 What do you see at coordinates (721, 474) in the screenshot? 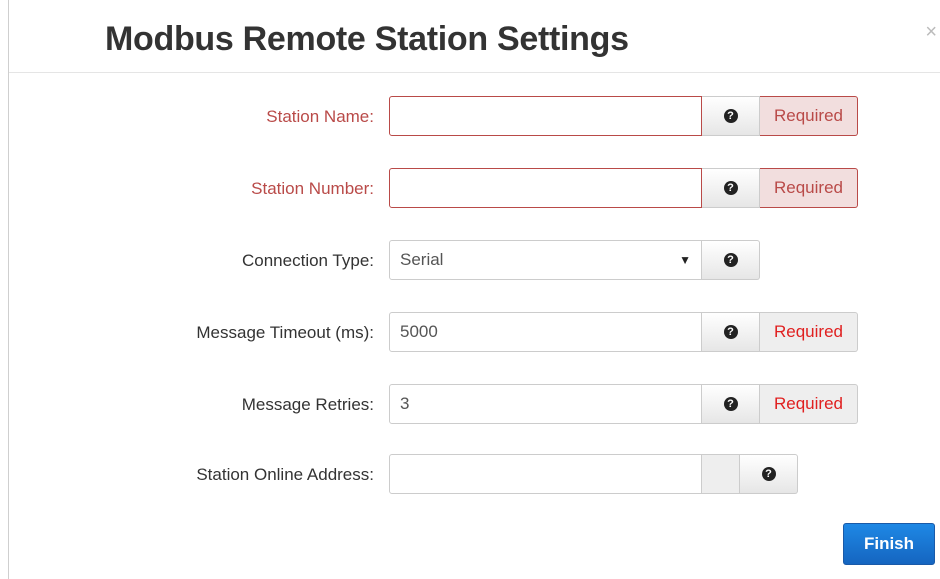
I see `station-online-address-addon` at bounding box center [721, 474].